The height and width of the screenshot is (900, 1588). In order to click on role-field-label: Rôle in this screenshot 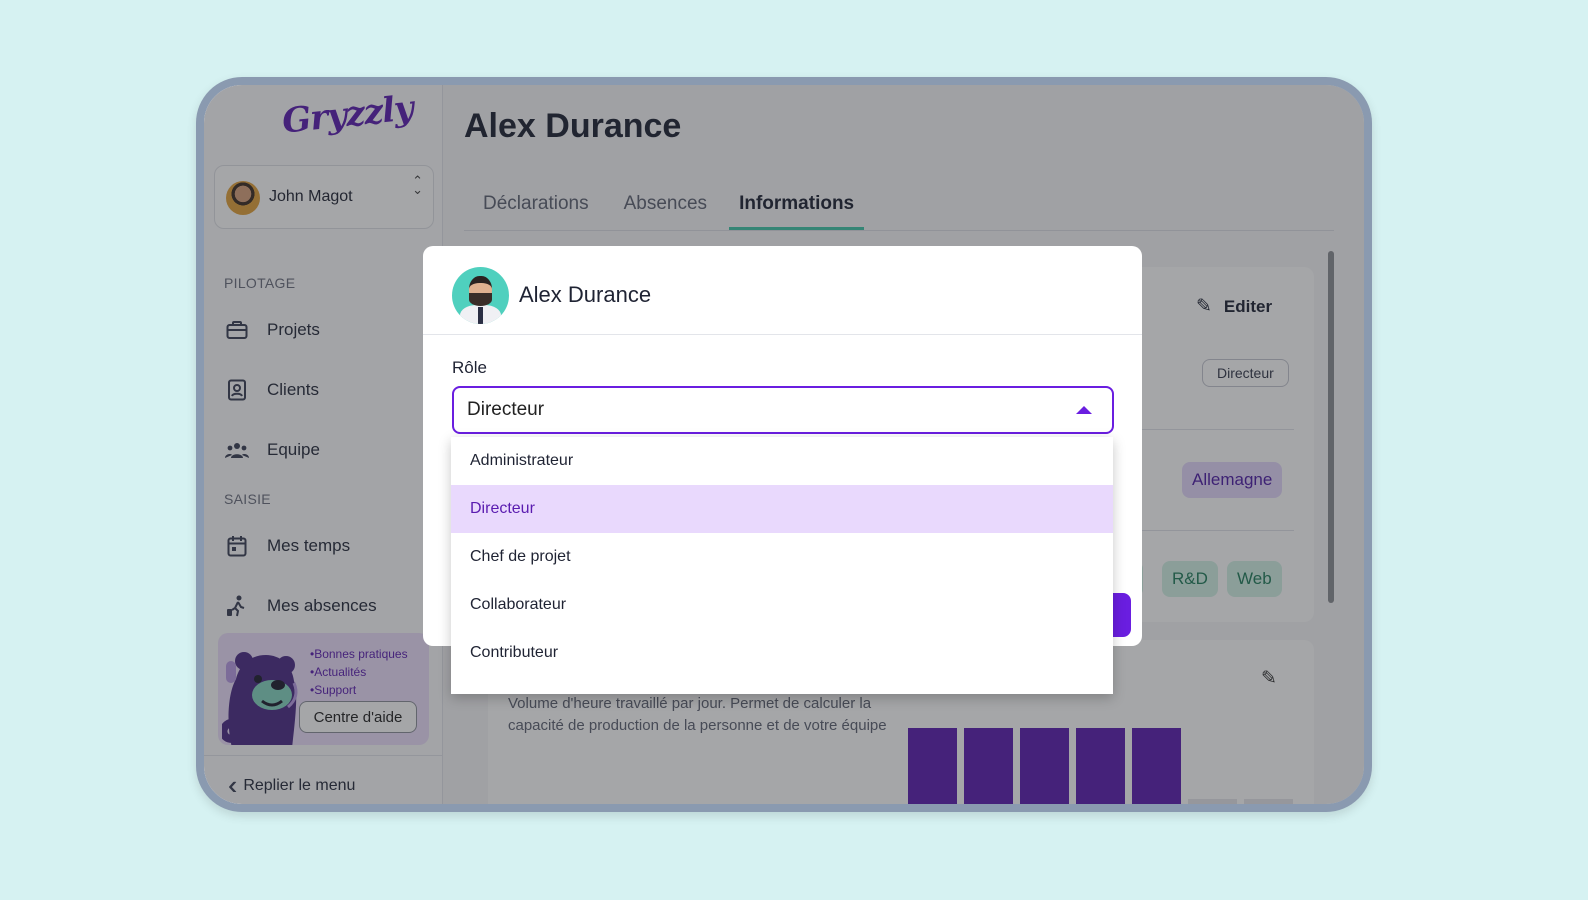, I will do `click(469, 367)`.